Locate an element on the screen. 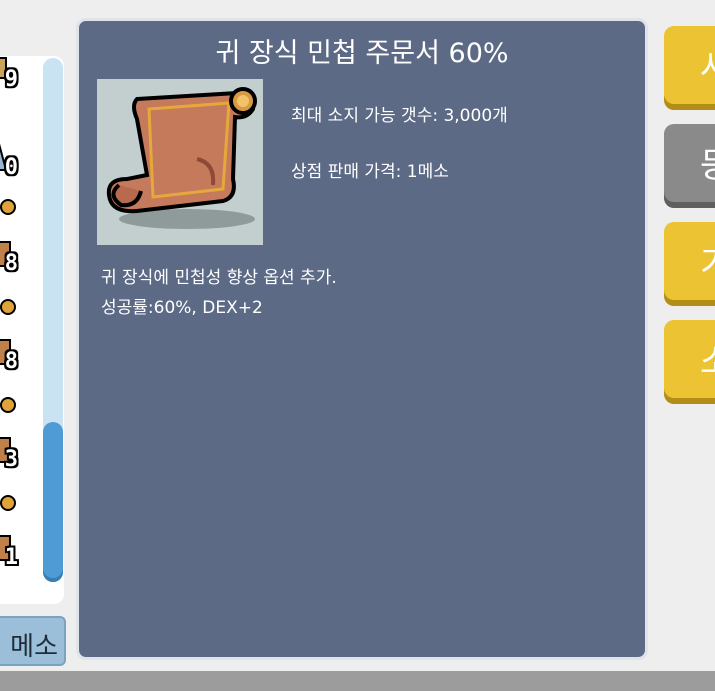 This screenshot has height=691, width=715. action-button-4: 소 is located at coordinates (689, 359).